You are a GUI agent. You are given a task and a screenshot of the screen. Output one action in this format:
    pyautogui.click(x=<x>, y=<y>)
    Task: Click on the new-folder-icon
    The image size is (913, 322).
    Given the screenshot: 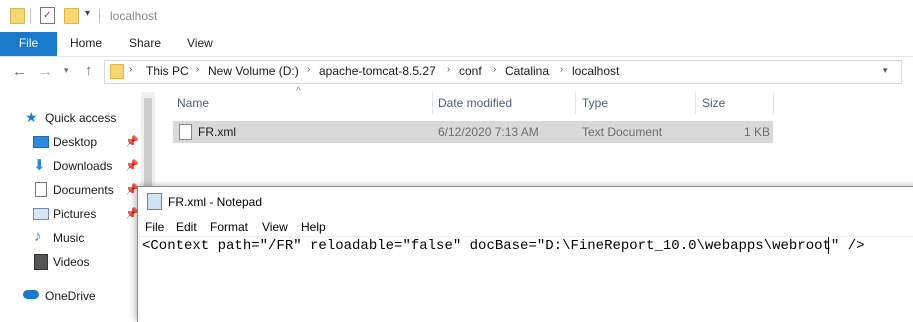 What is the action you would take?
    pyautogui.click(x=71, y=16)
    